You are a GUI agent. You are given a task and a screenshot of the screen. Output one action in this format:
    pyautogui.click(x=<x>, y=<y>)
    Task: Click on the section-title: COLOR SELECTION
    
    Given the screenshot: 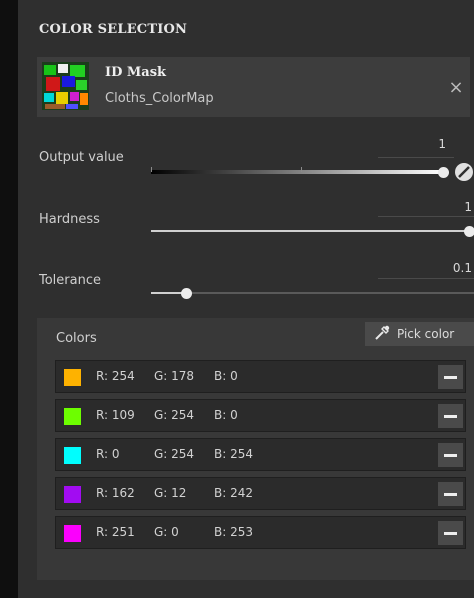 What is the action you would take?
    pyautogui.click(x=113, y=29)
    